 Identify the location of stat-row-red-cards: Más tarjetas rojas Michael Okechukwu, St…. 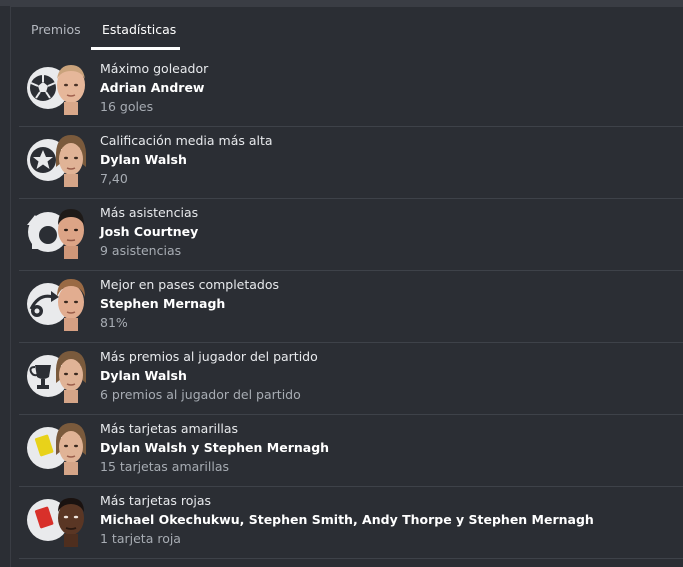
(351, 523).